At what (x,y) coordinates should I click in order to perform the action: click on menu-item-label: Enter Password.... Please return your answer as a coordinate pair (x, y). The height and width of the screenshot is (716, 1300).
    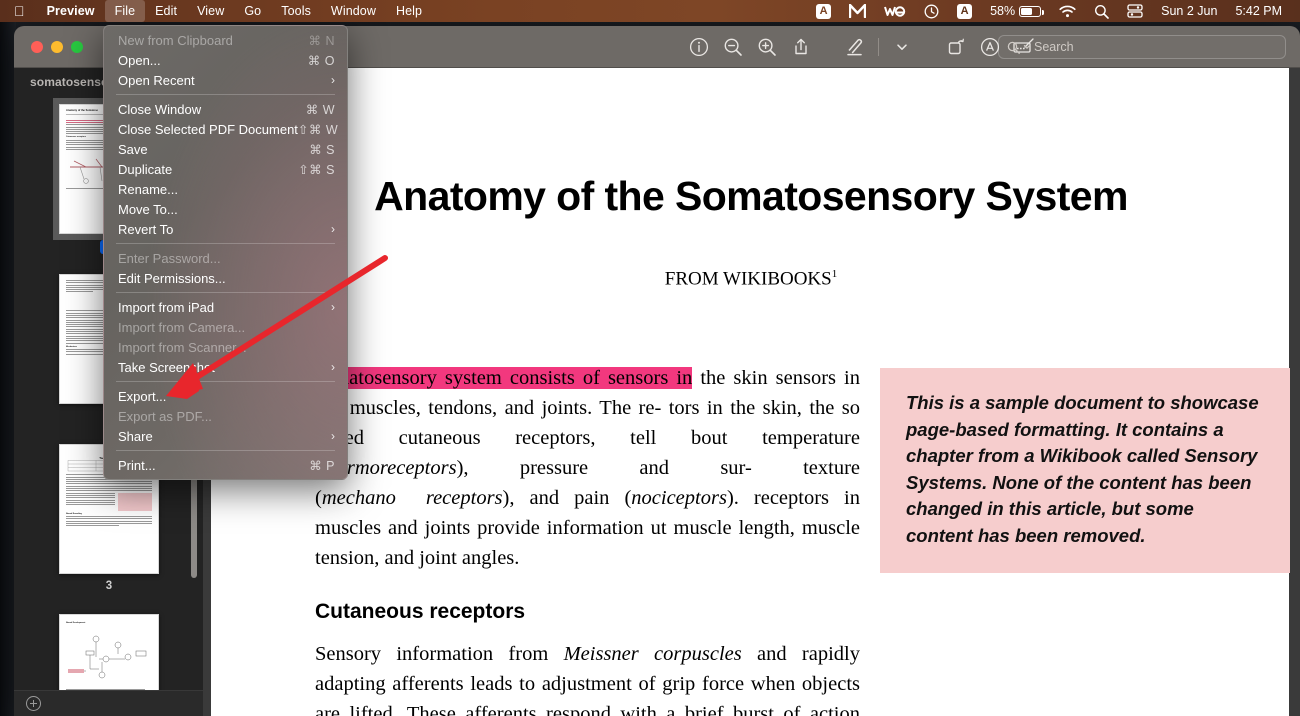
    Looking at the image, I should click on (169, 258).